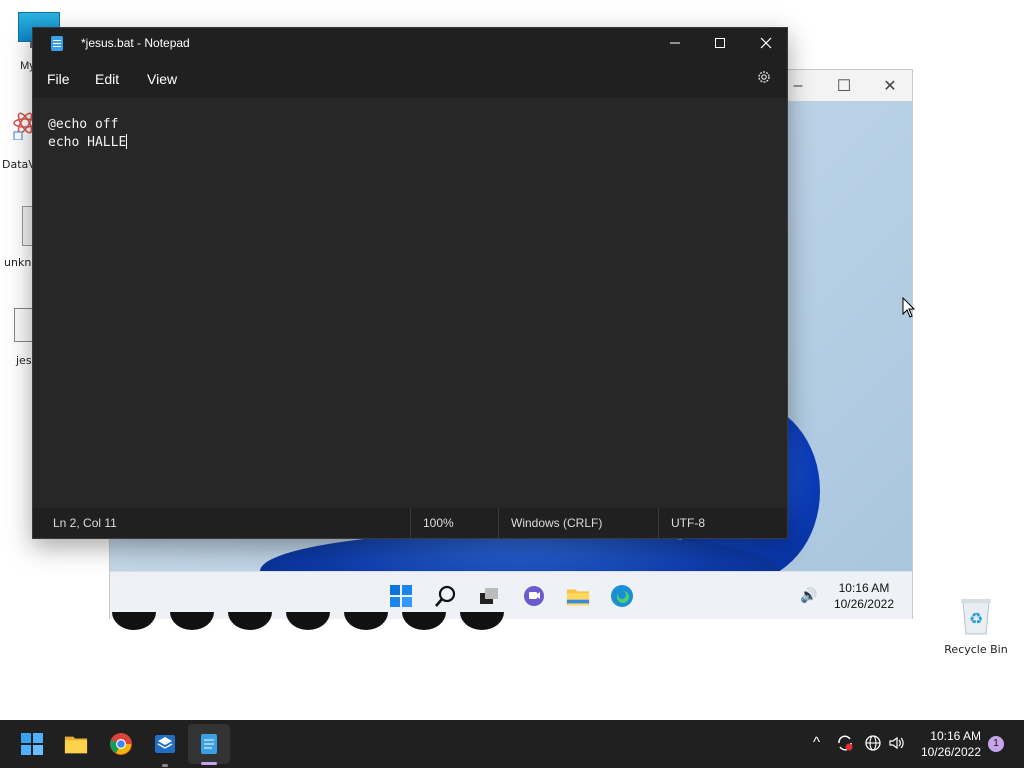 This screenshot has height=768, width=1024. Describe the element at coordinates (209, 744) in the screenshot. I see `notepad-taskbar-icon` at that location.